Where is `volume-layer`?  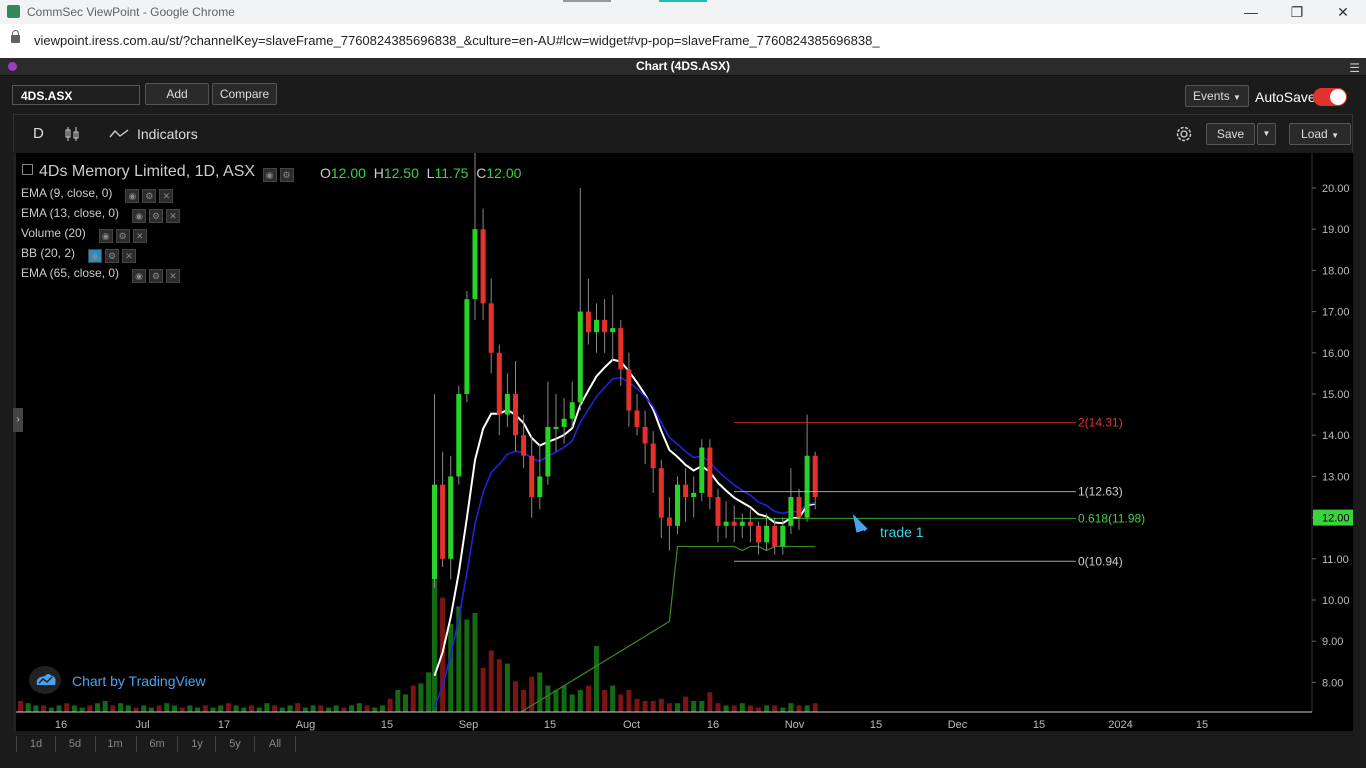
volume-layer is located at coordinates (418, 646).